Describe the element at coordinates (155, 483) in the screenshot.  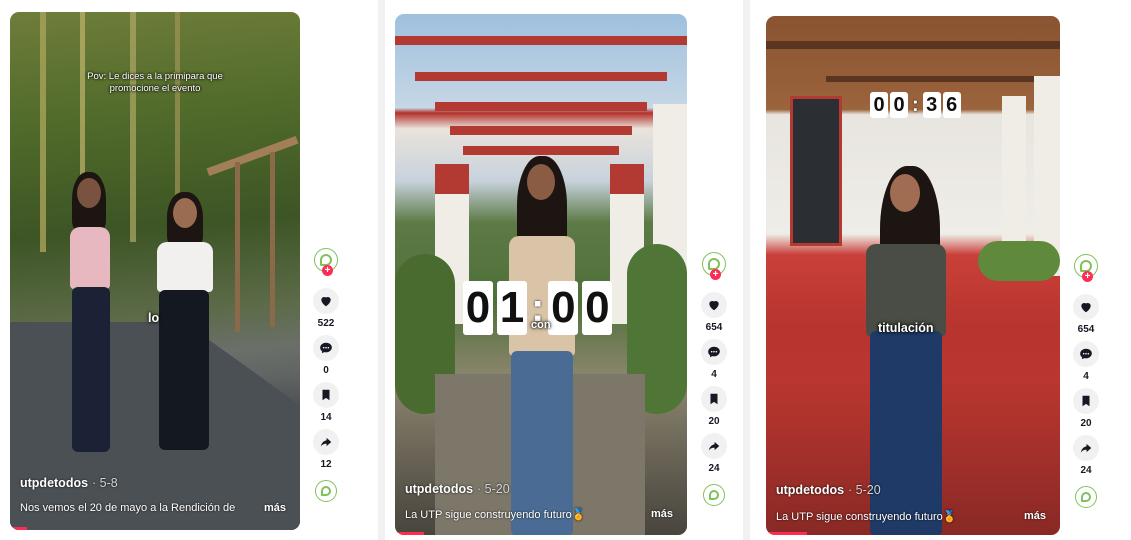
I see `video-meta: utpdetodos · 5-8` at that location.